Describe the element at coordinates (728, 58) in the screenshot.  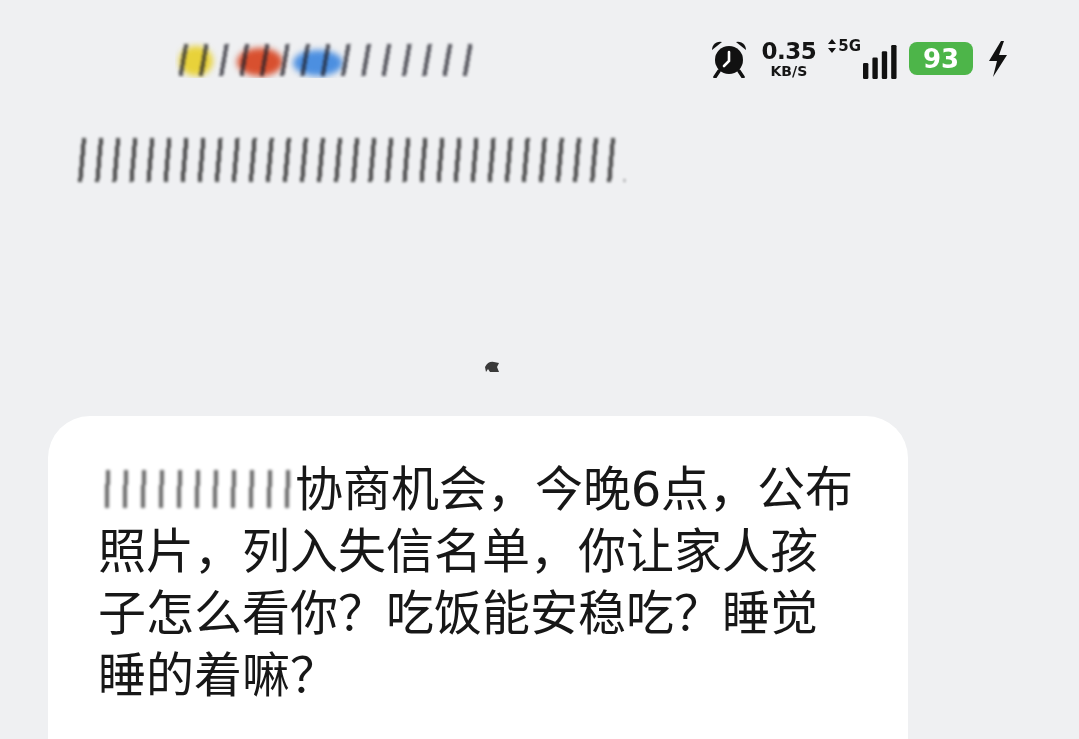
I see `alarm-clock-icon` at that location.